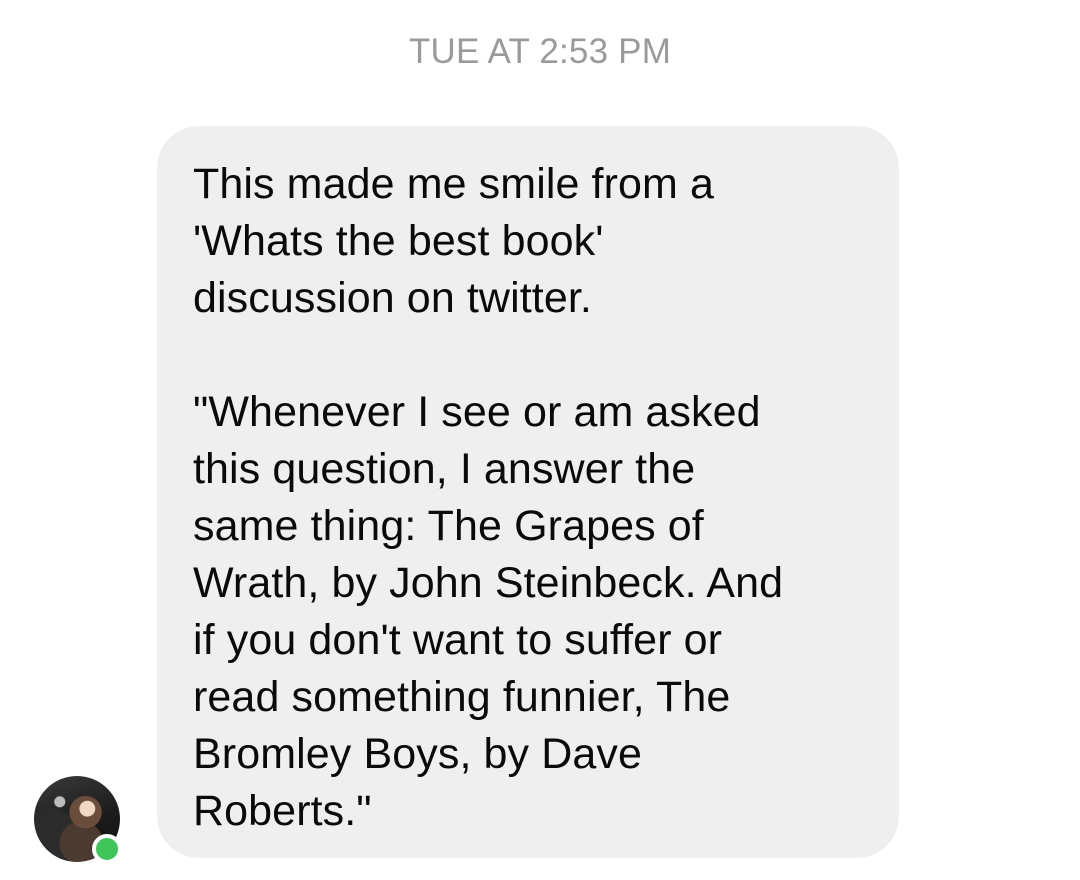 The image size is (1080, 880). I want to click on message-timestamp: TUE AT 2:53 PM, so click(540, 51).